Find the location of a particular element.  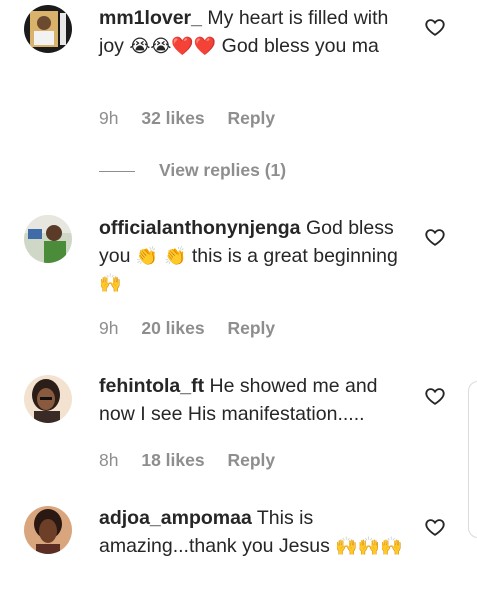

comment-username: mm1lover_ is located at coordinates (150, 18).